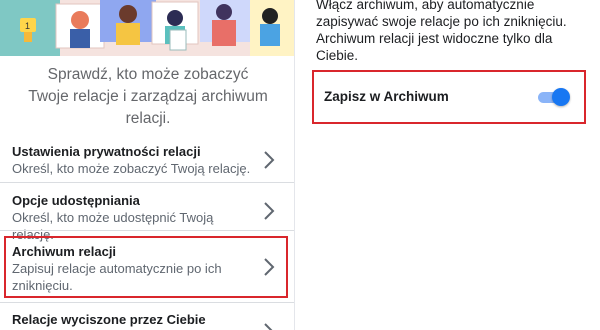 Image resolution: width=600 pixels, height=330 pixels. Describe the element at coordinates (294, 165) in the screenshot. I see `panel-divider` at that location.